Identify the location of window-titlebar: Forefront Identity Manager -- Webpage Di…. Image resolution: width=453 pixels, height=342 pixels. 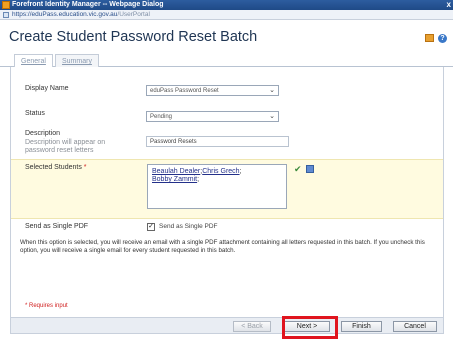
(226, 5).